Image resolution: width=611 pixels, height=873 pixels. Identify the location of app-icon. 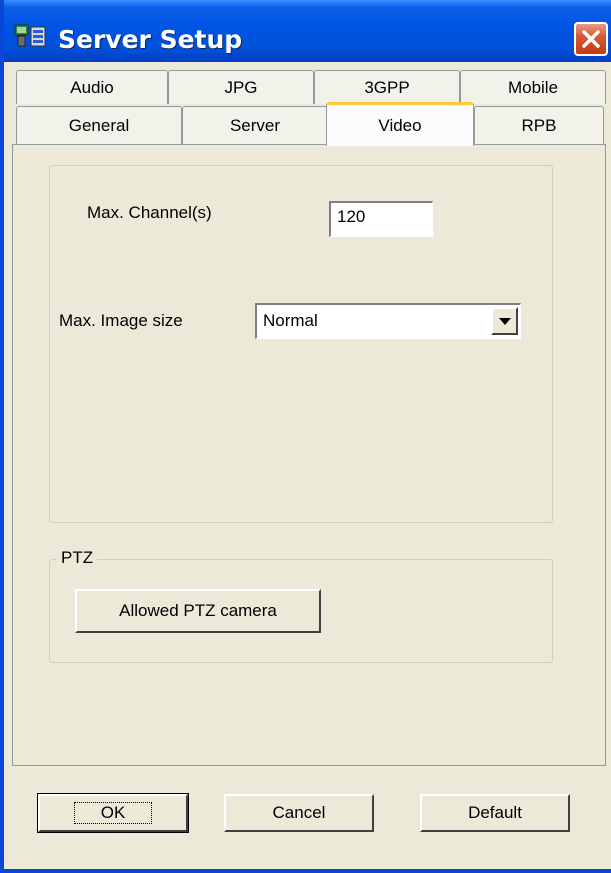
(31, 36).